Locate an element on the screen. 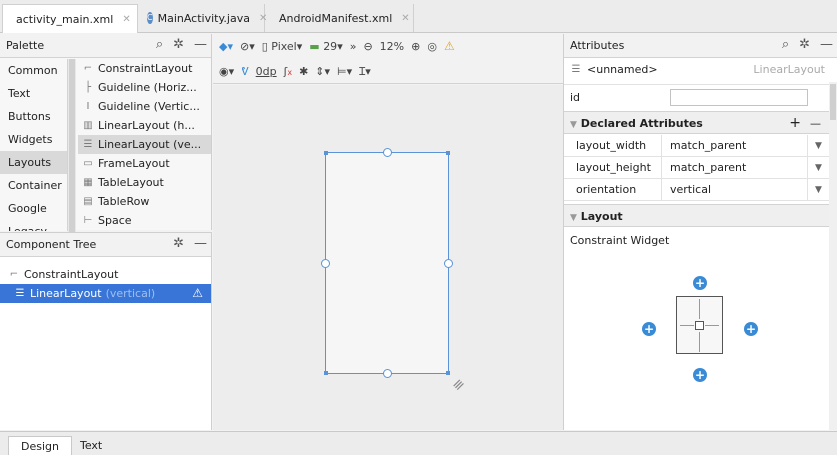 Image resolution: width=837 pixels, height=455 pixels. add-left-constraint-icon: + is located at coordinates (649, 329).